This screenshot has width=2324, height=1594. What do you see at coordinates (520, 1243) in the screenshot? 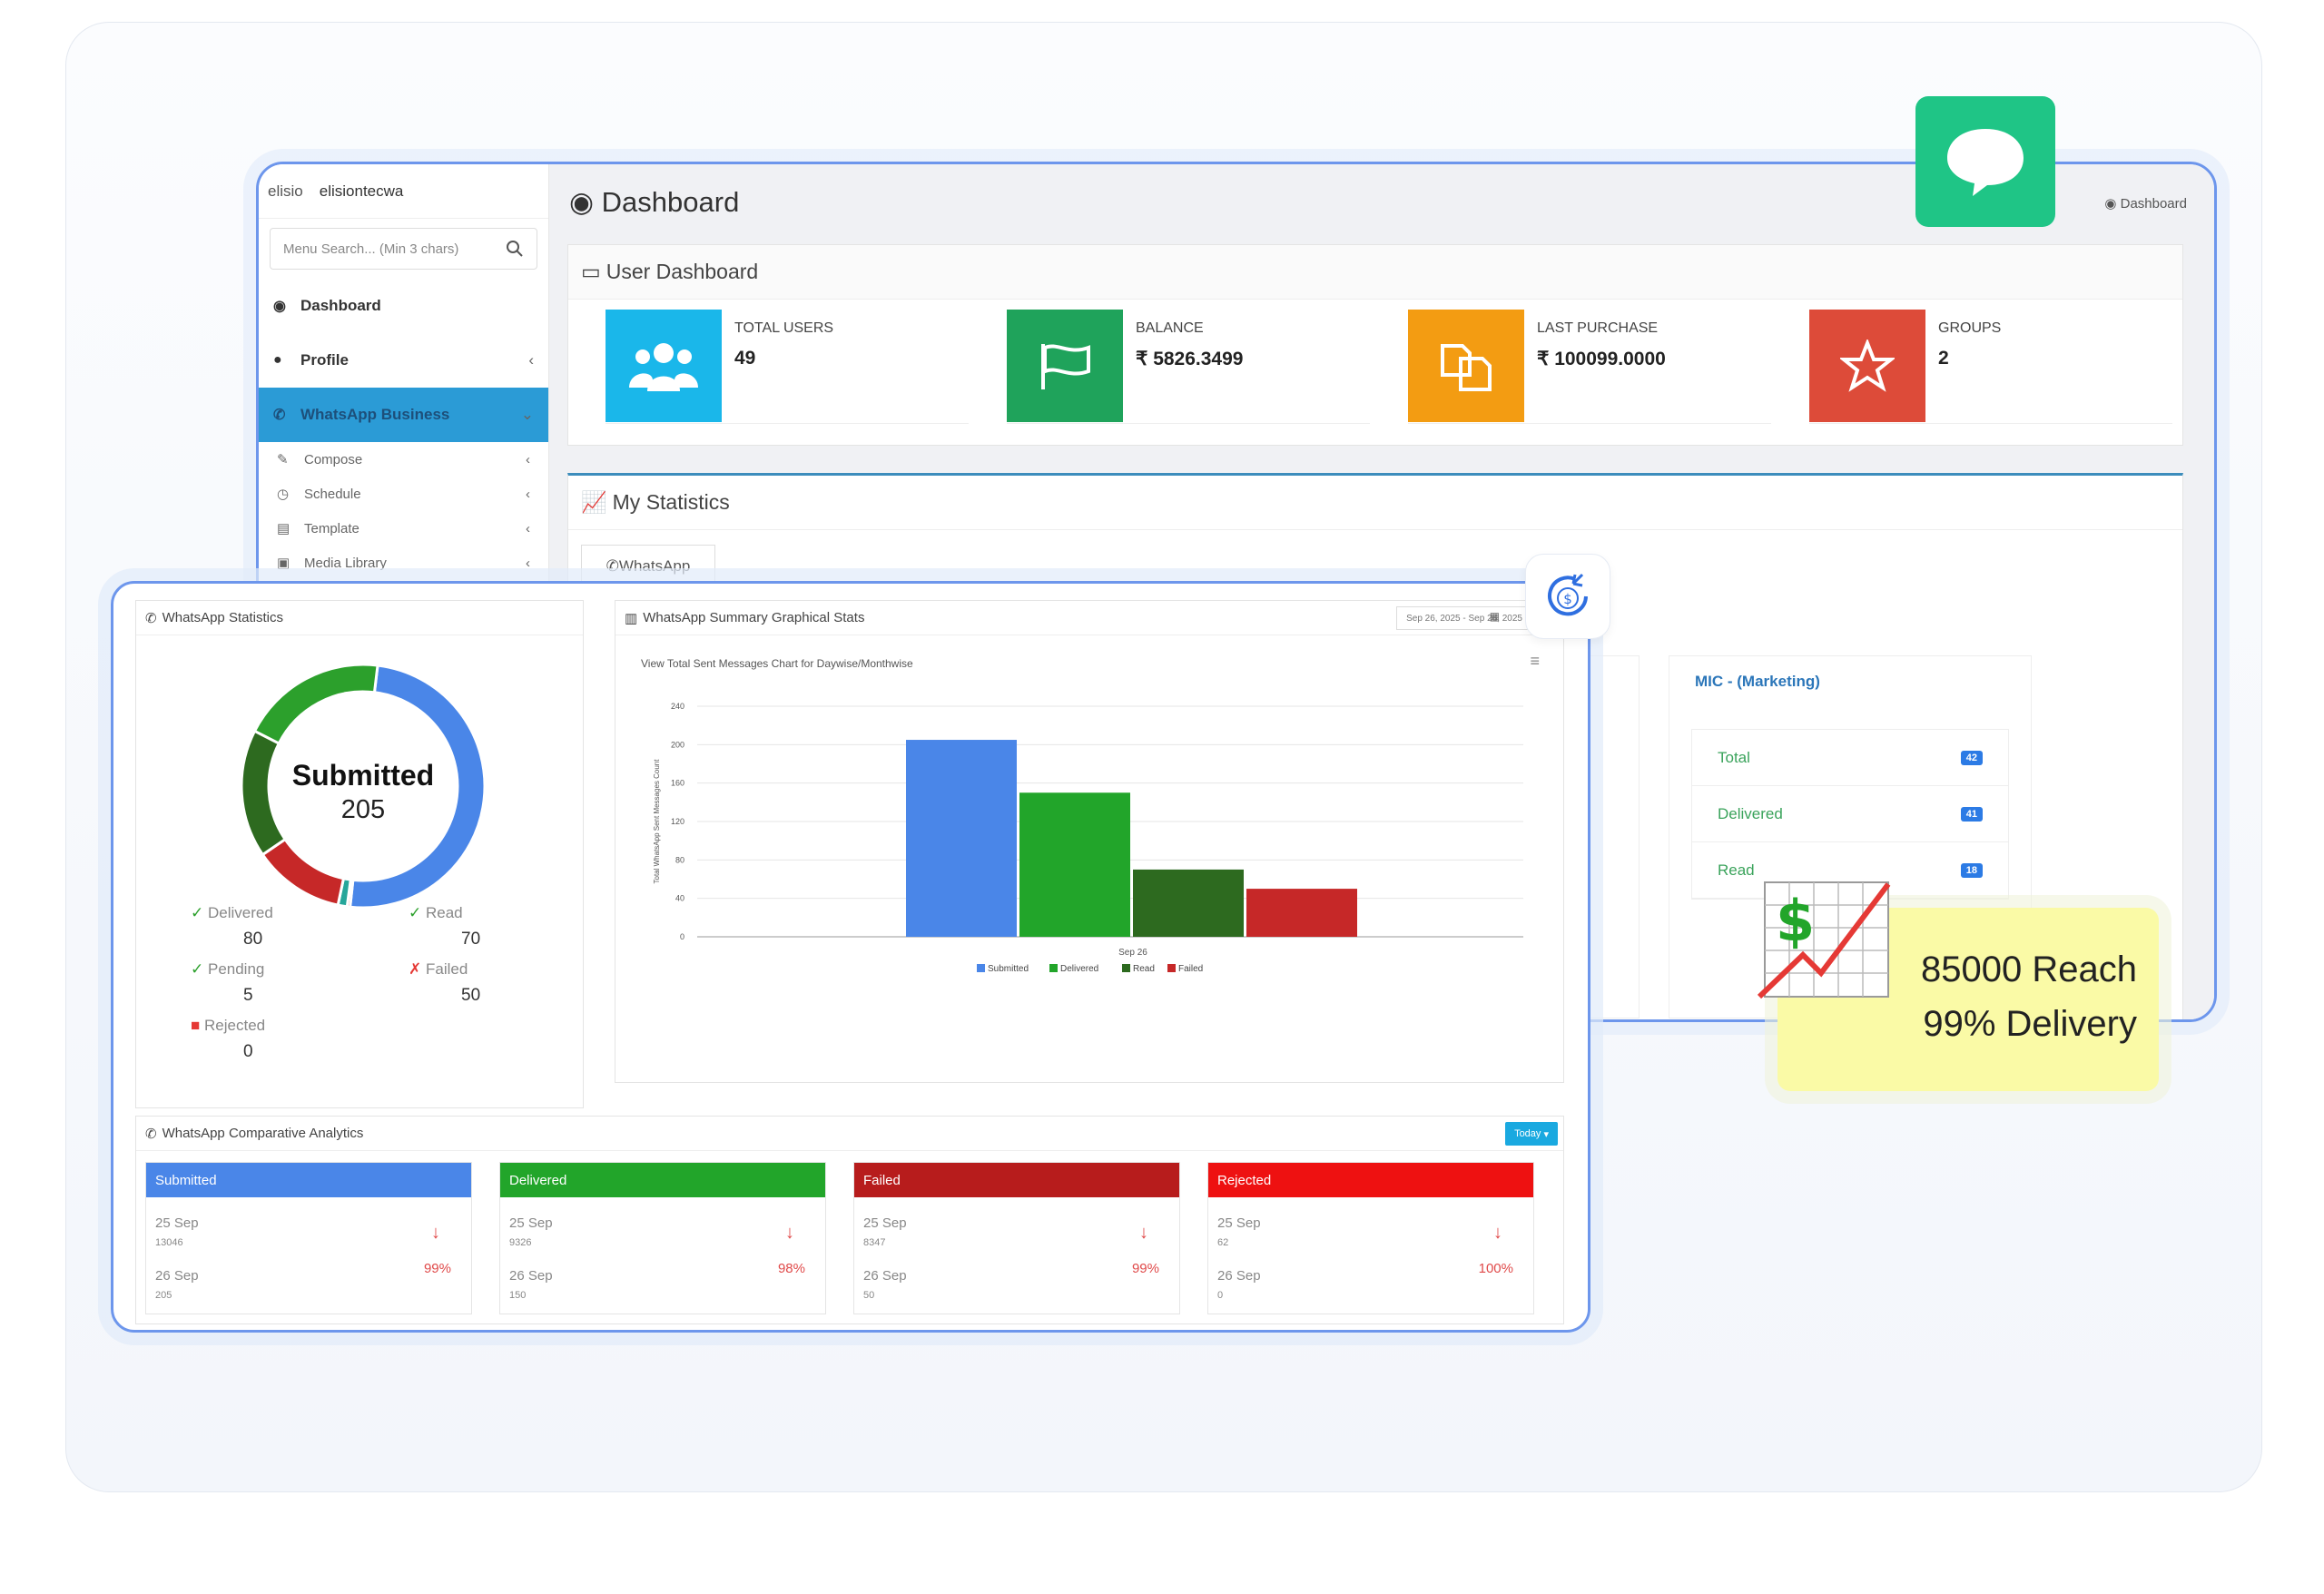
I see `count-value: 9326` at bounding box center [520, 1243].